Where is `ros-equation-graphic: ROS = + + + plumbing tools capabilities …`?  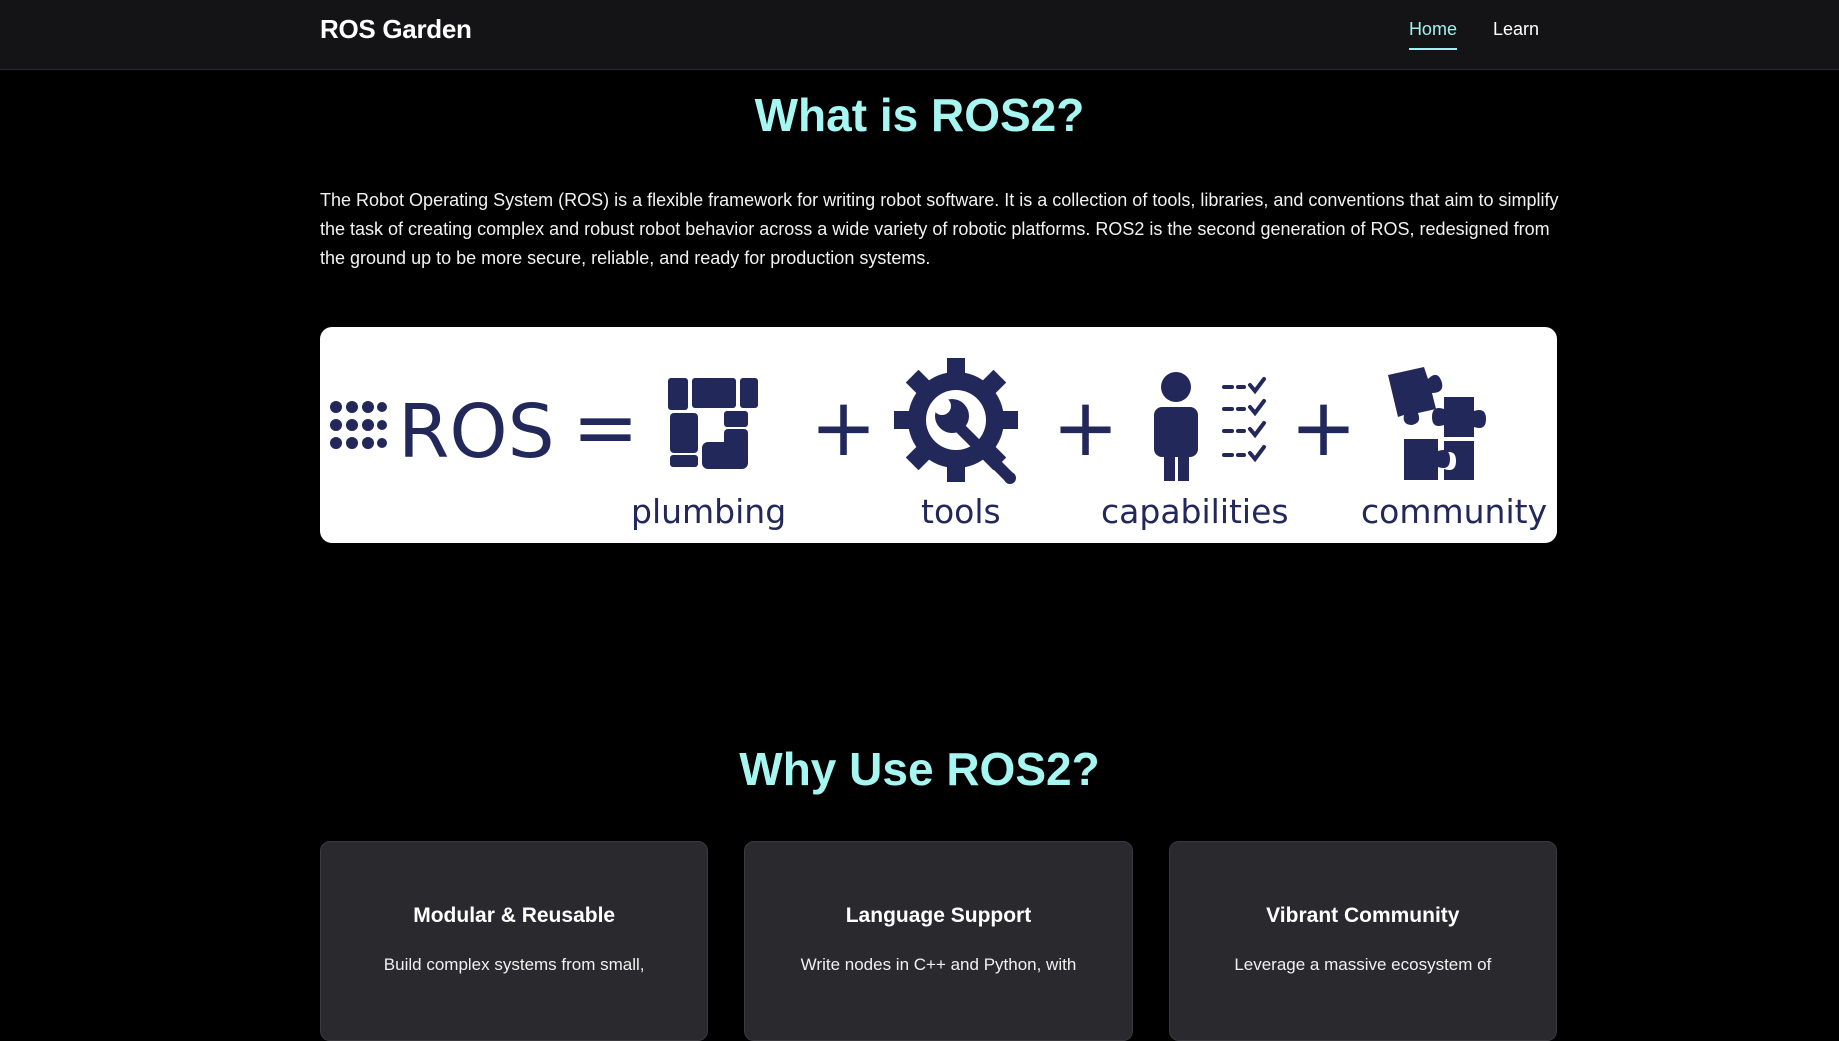
ros-equation-graphic: ROS = + + + plumbing tools capabilities … is located at coordinates (938, 444).